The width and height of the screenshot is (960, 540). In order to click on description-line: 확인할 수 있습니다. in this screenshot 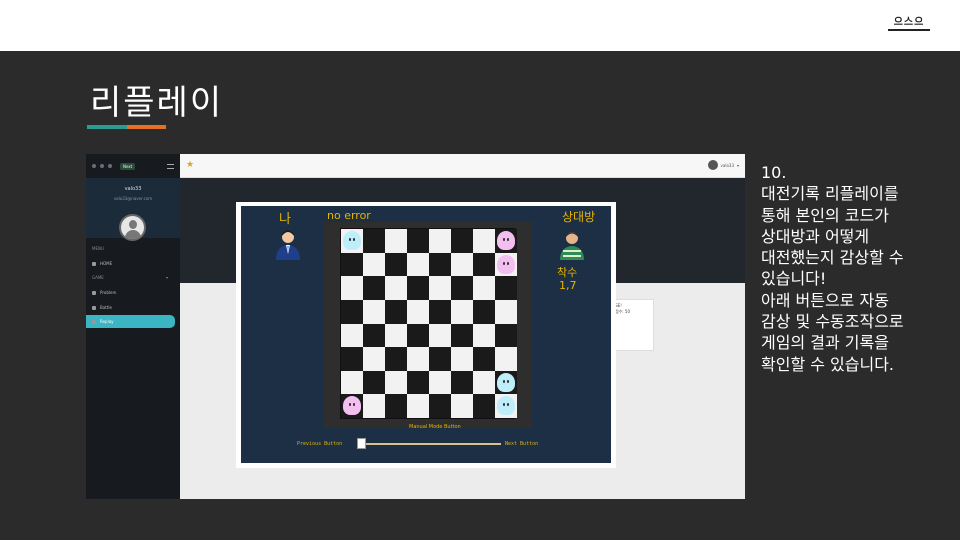, I will do `click(828, 364)`.